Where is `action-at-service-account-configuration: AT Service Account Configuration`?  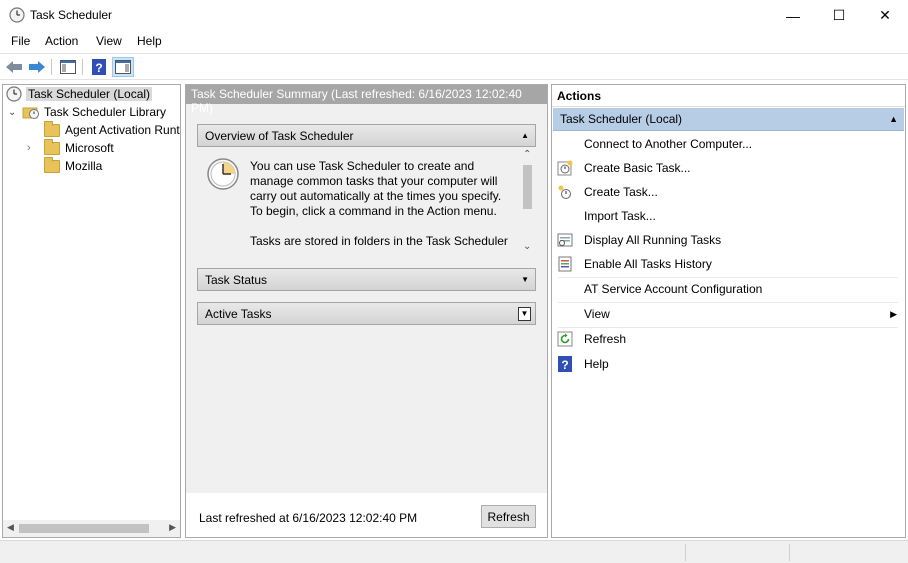 action-at-service-account-configuration: AT Service Account Configuration is located at coordinates (728, 289).